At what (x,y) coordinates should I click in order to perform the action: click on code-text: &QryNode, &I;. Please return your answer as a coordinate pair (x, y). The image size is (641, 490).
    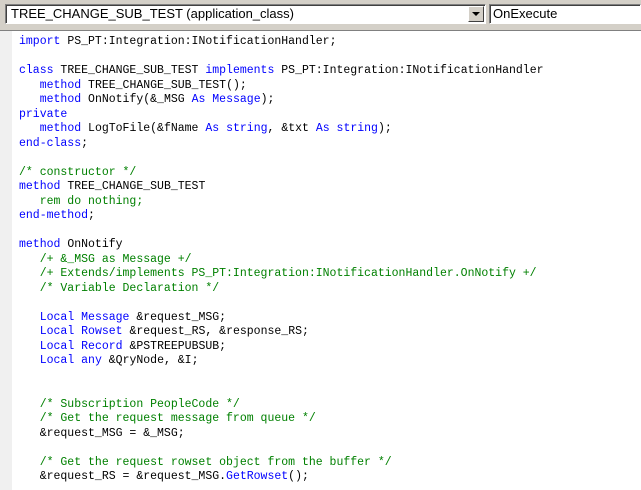
    Looking at the image, I should click on (150, 360).